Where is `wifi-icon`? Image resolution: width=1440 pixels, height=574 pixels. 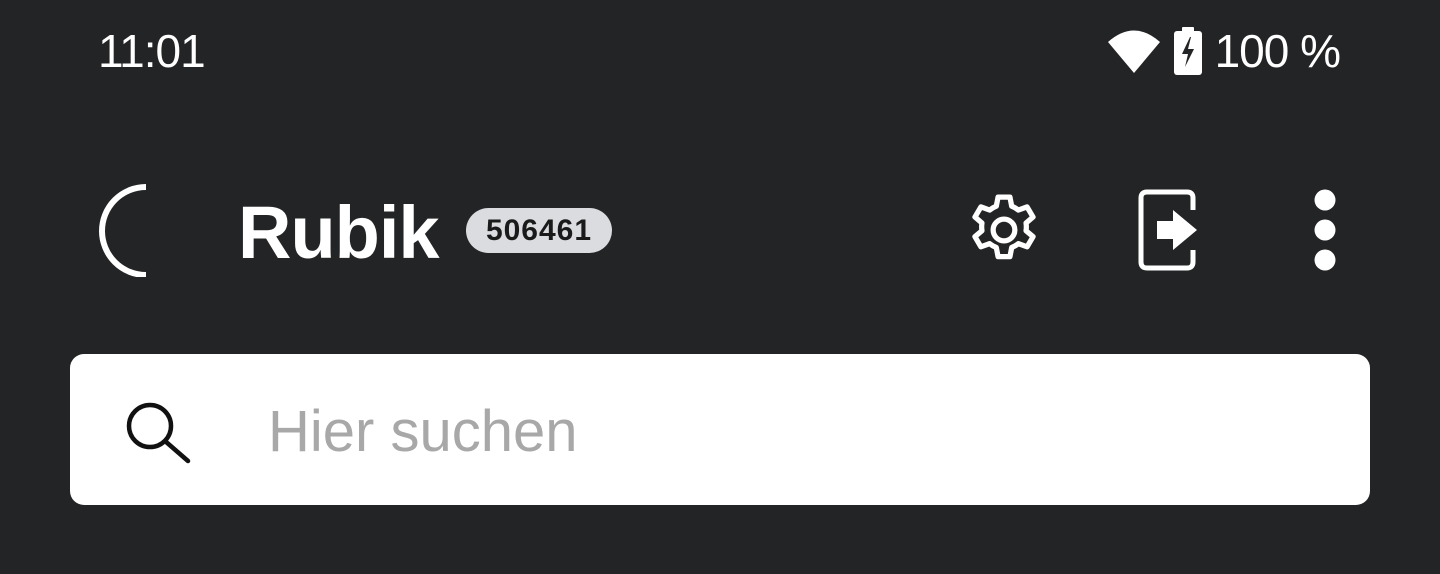 wifi-icon is located at coordinates (1134, 51).